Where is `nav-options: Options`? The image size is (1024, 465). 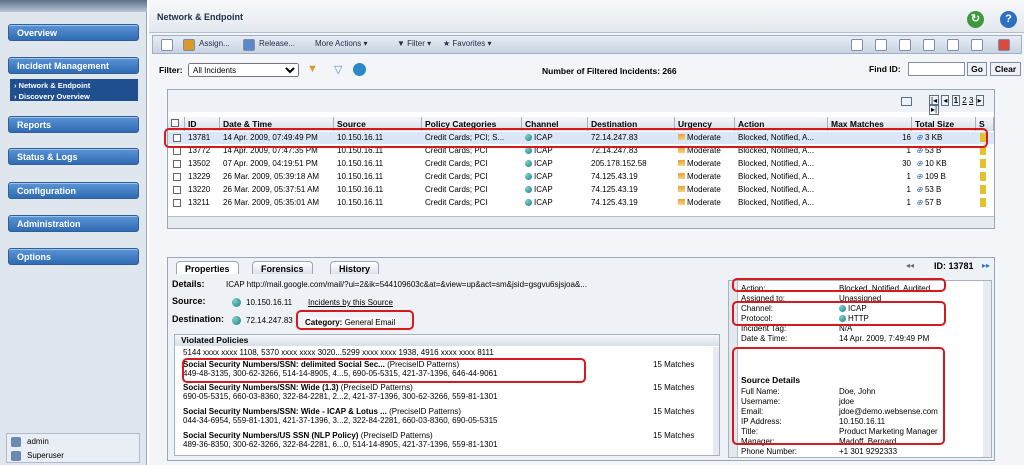 nav-options: Options is located at coordinates (73, 256).